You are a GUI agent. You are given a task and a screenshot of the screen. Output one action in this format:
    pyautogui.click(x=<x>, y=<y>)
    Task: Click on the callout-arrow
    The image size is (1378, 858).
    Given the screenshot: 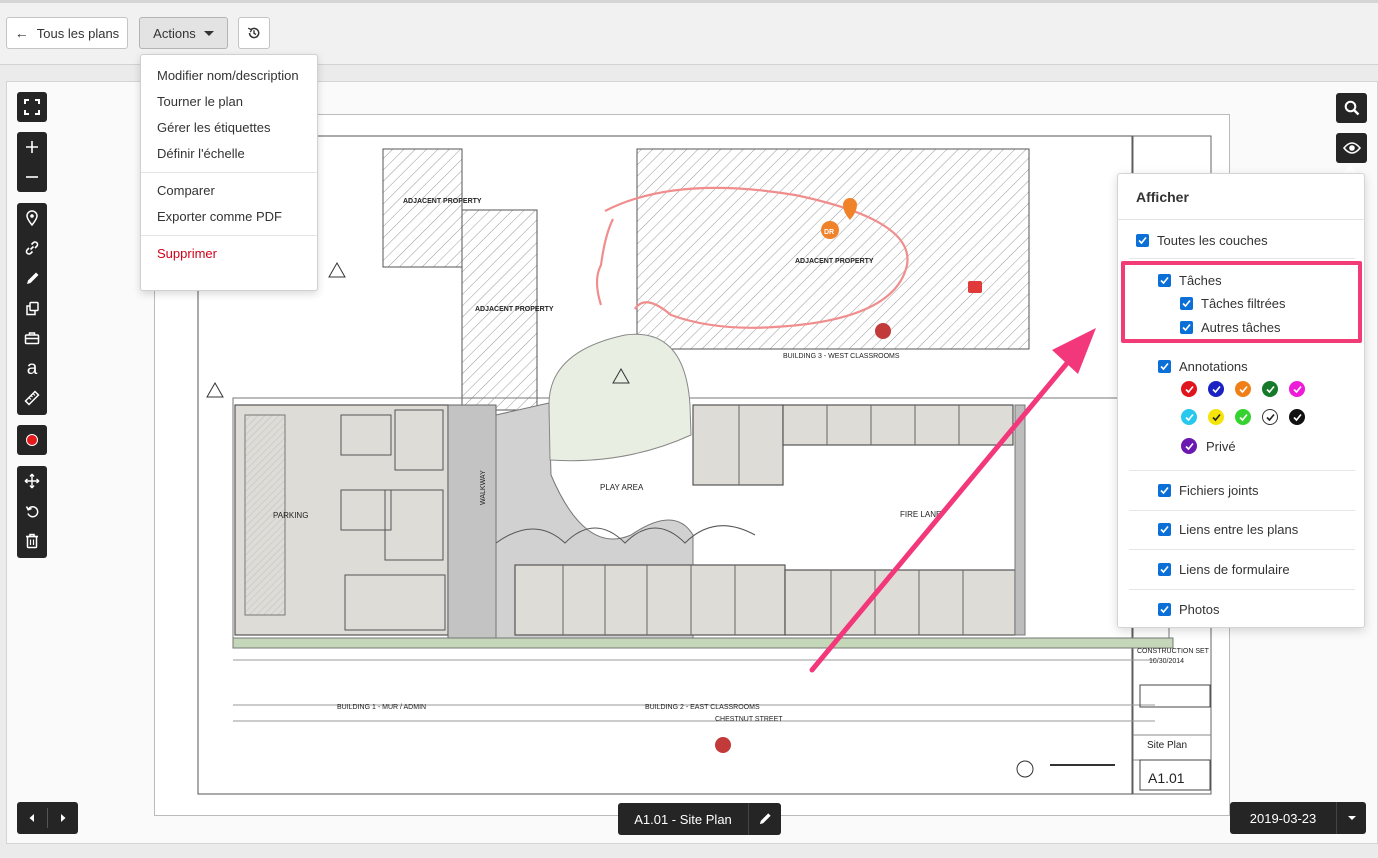 What is the action you would take?
    pyautogui.click(x=952, y=500)
    